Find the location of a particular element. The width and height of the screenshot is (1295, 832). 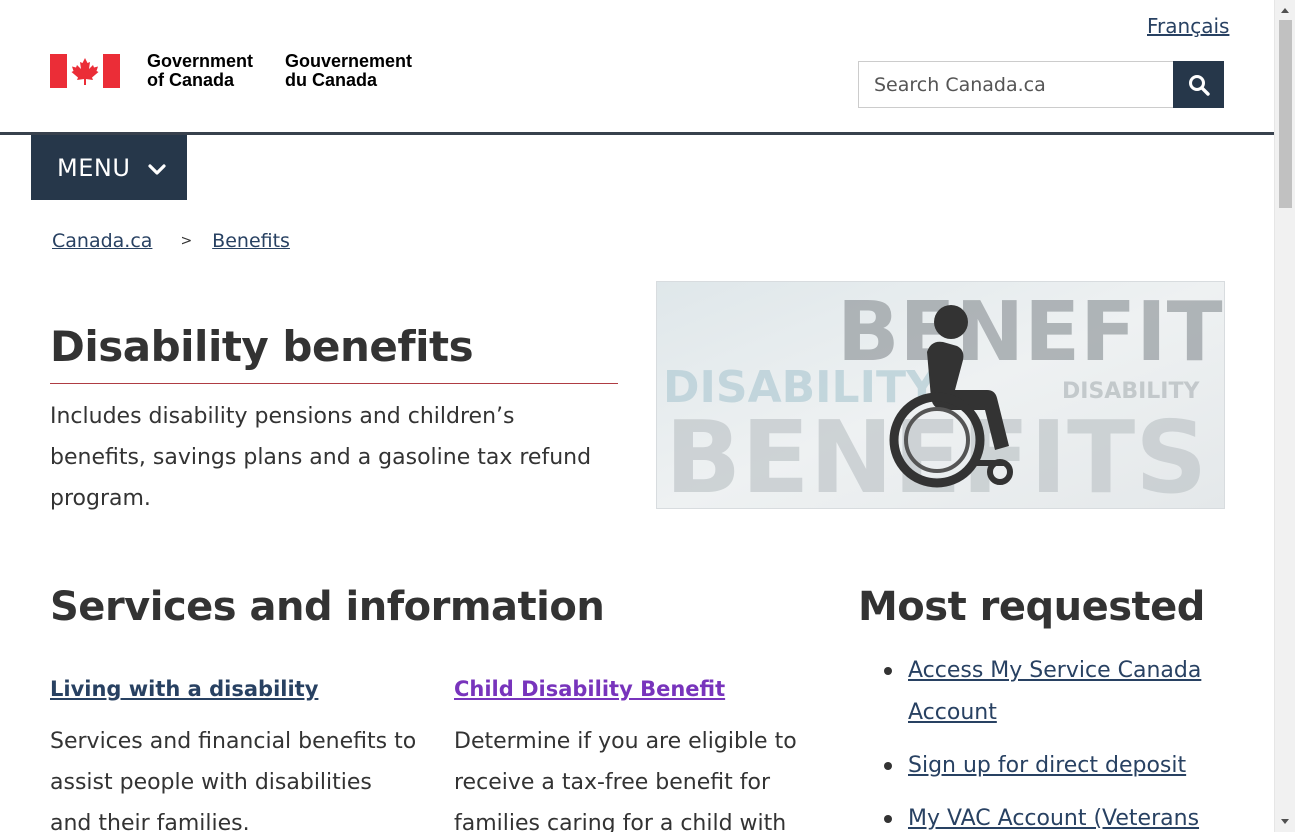

hero-word-disability-right: DISABILITY is located at coordinates (1131, 391).